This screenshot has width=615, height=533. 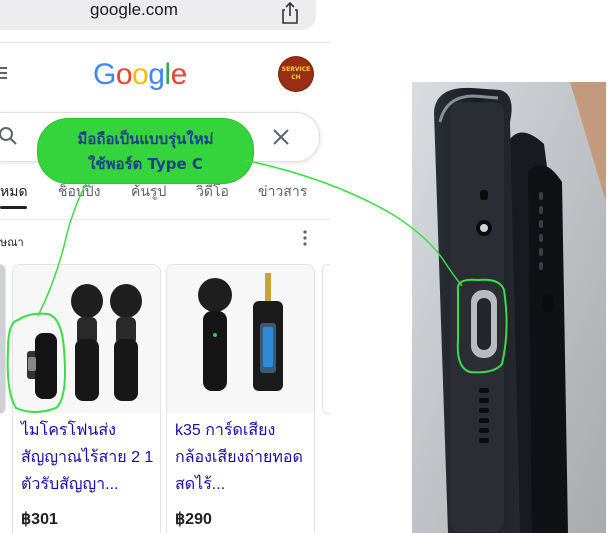 I want to click on tabs-divider, so click(x=165, y=219).